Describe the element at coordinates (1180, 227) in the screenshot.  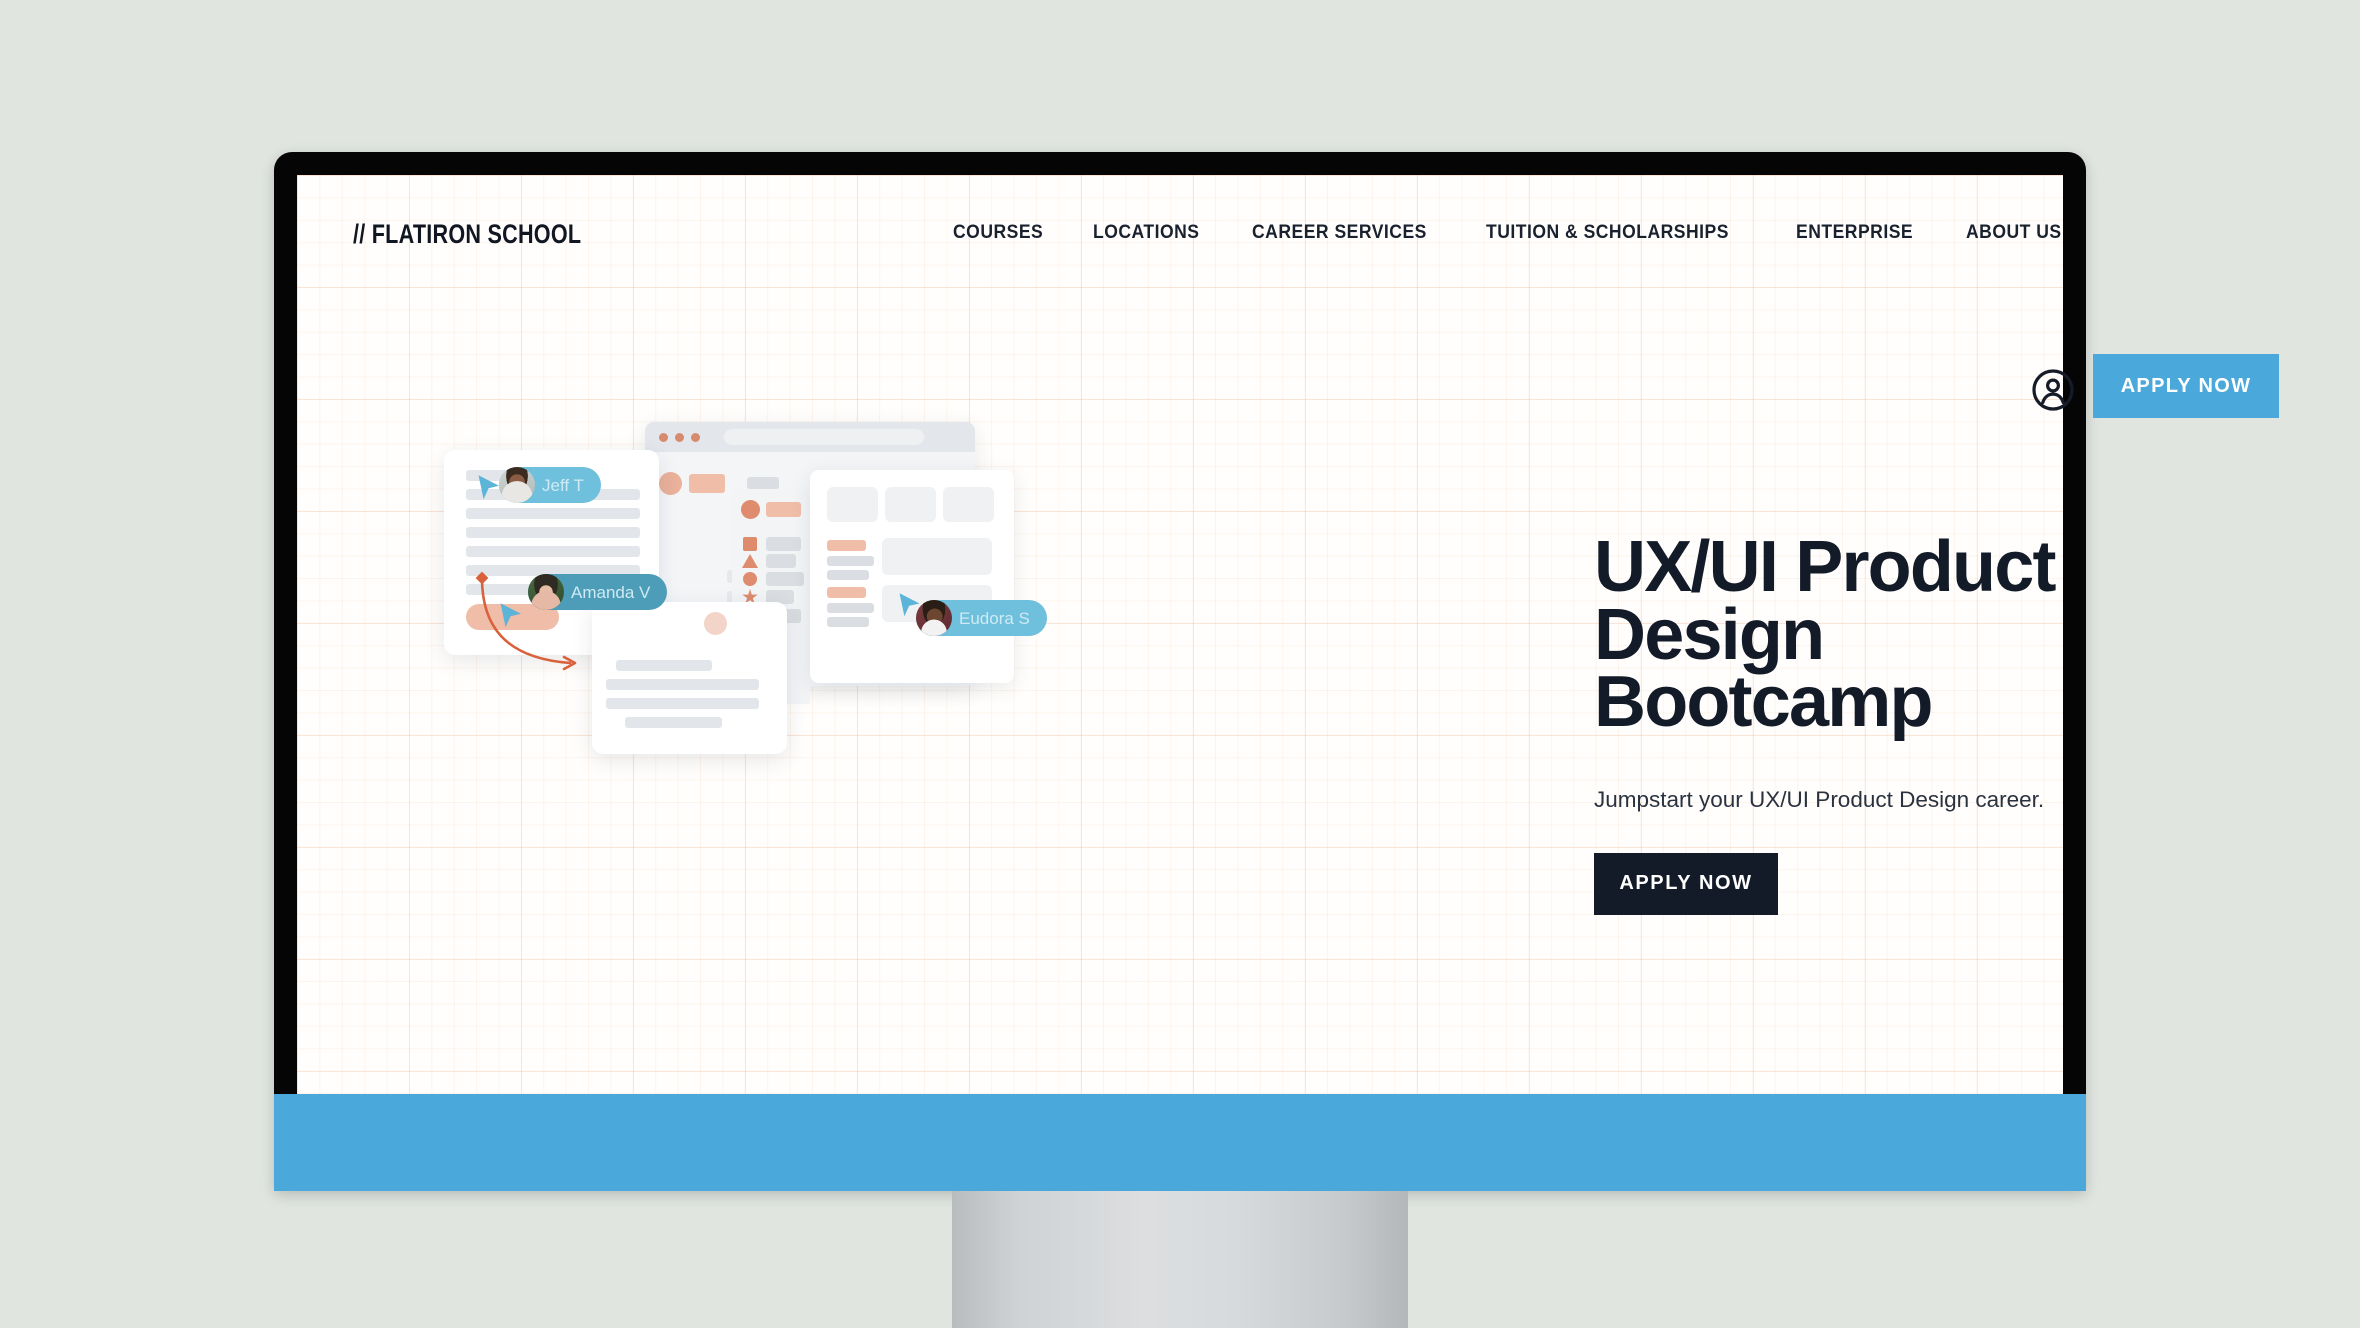
I see `site-header` at that location.